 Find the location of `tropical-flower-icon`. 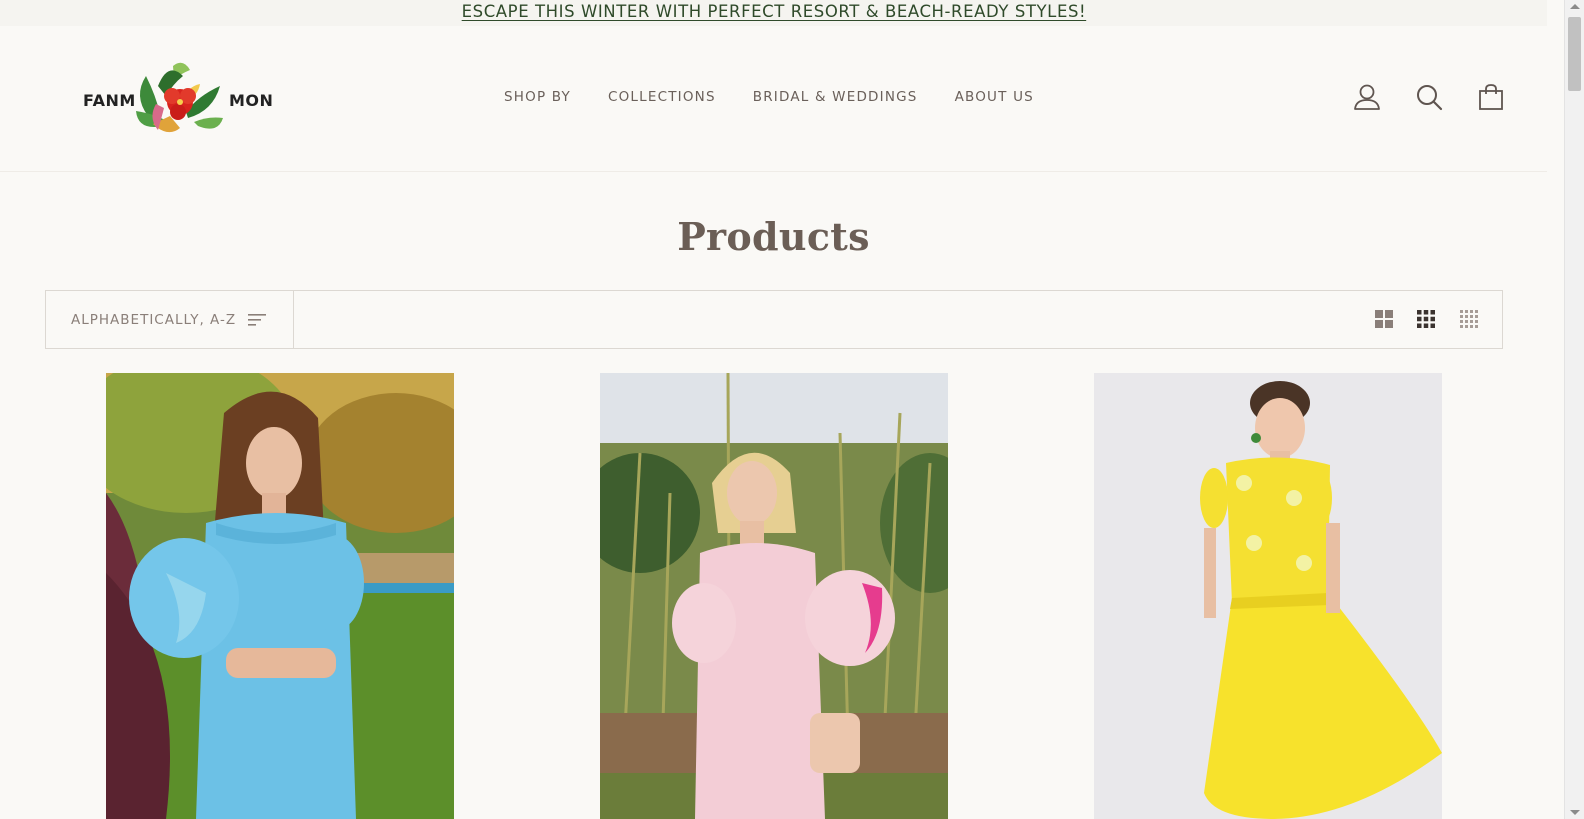

tropical-flower-icon is located at coordinates (179, 97).